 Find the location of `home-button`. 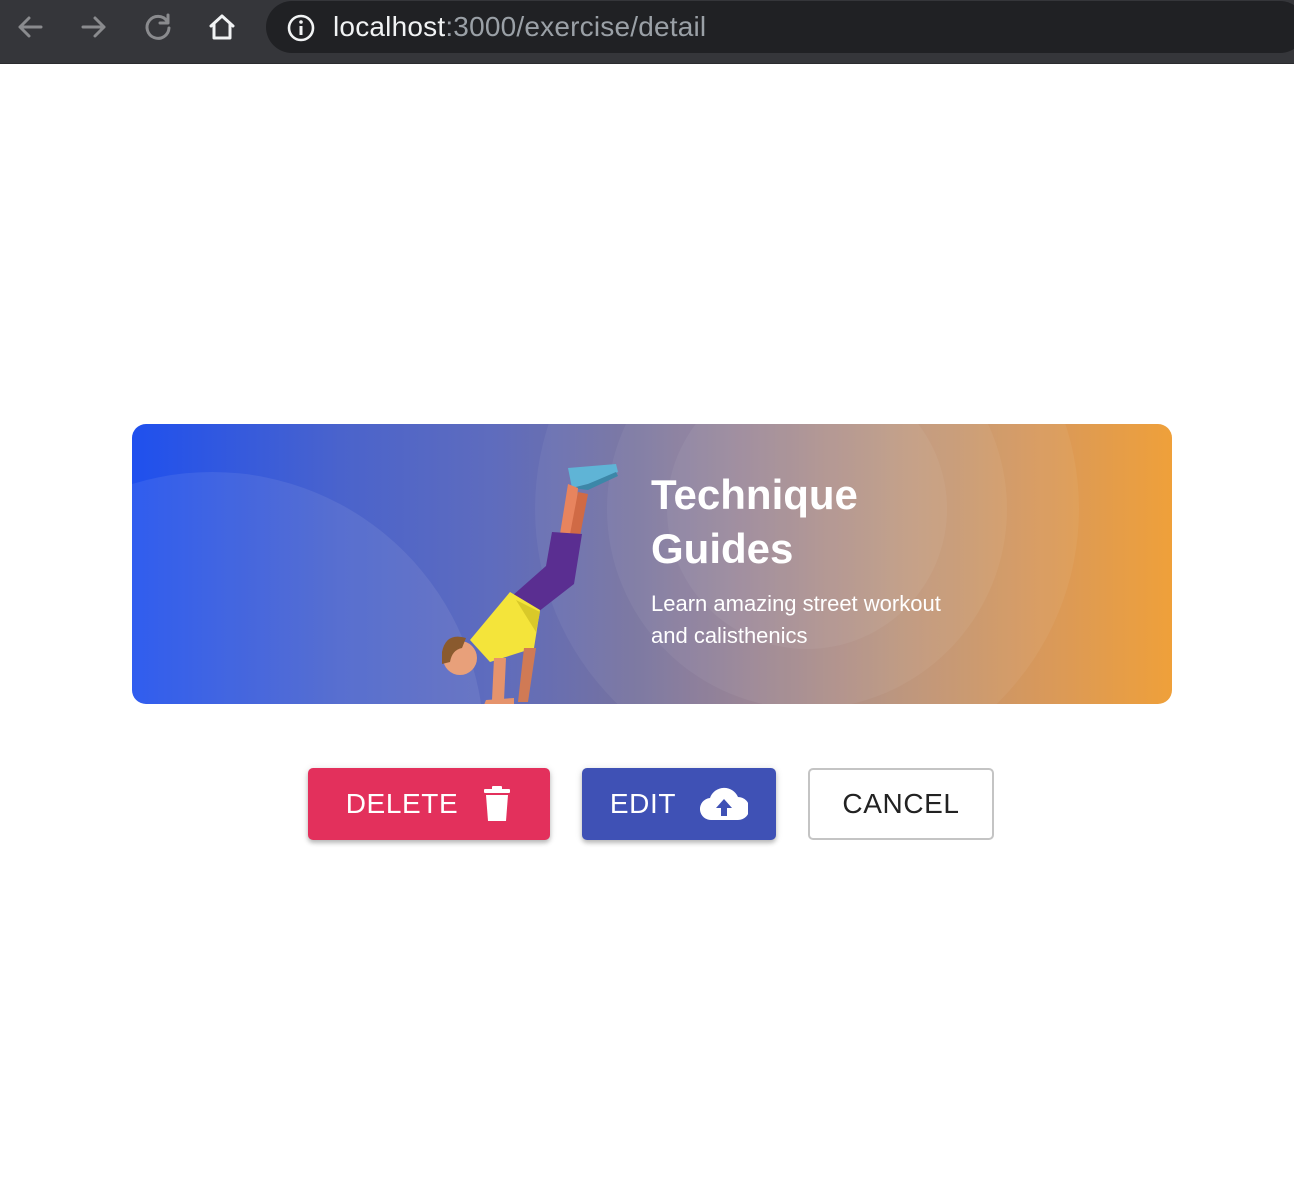

home-button is located at coordinates (222, 27).